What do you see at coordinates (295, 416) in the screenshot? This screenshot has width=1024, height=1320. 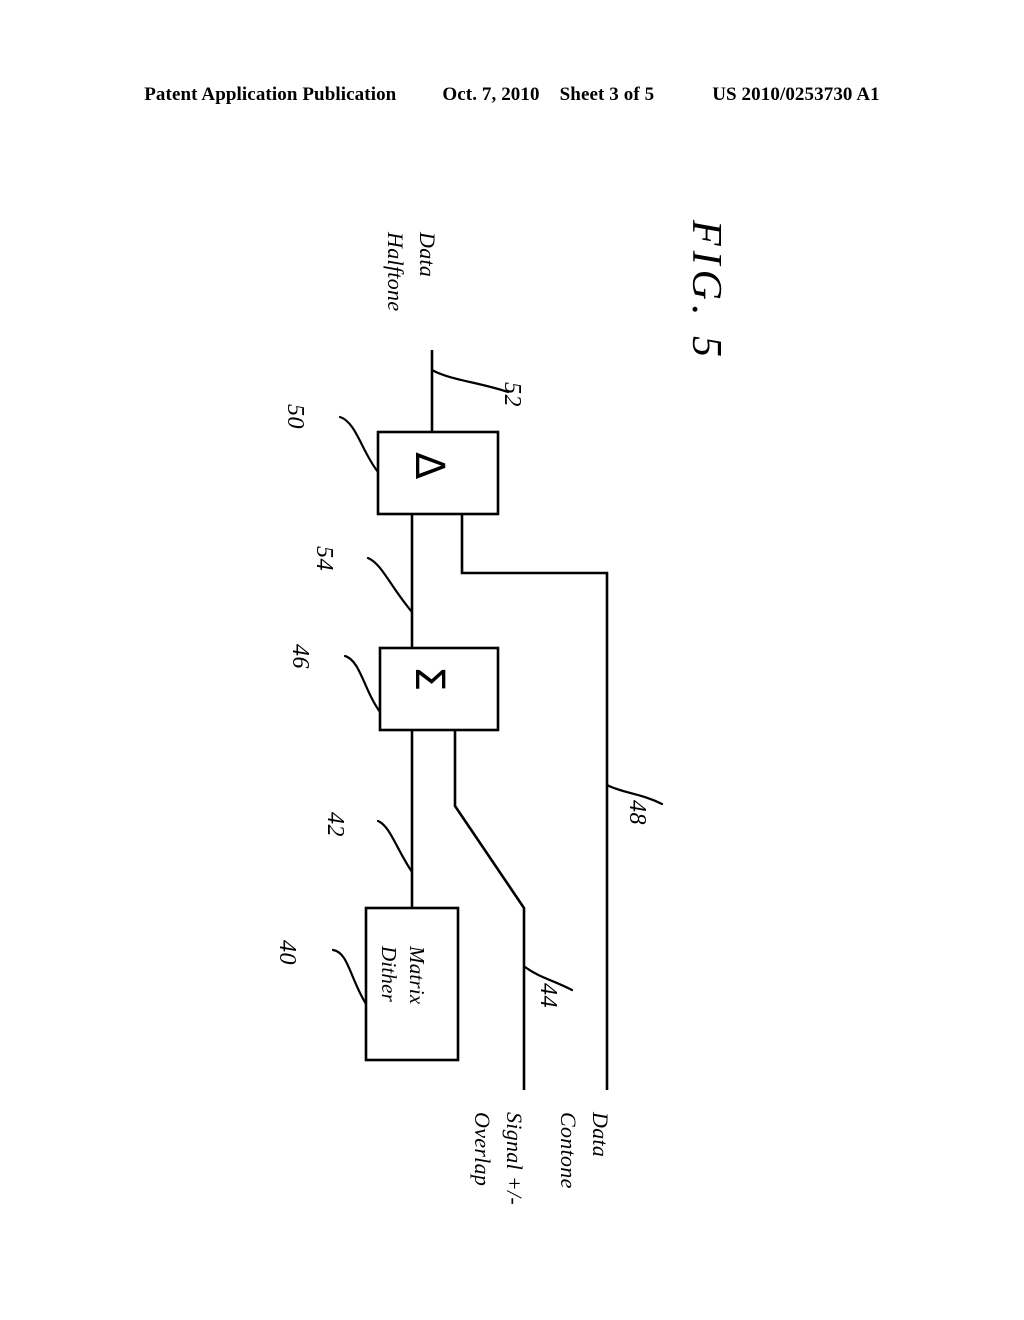 I see `reference-numeral-50: 50` at bounding box center [295, 416].